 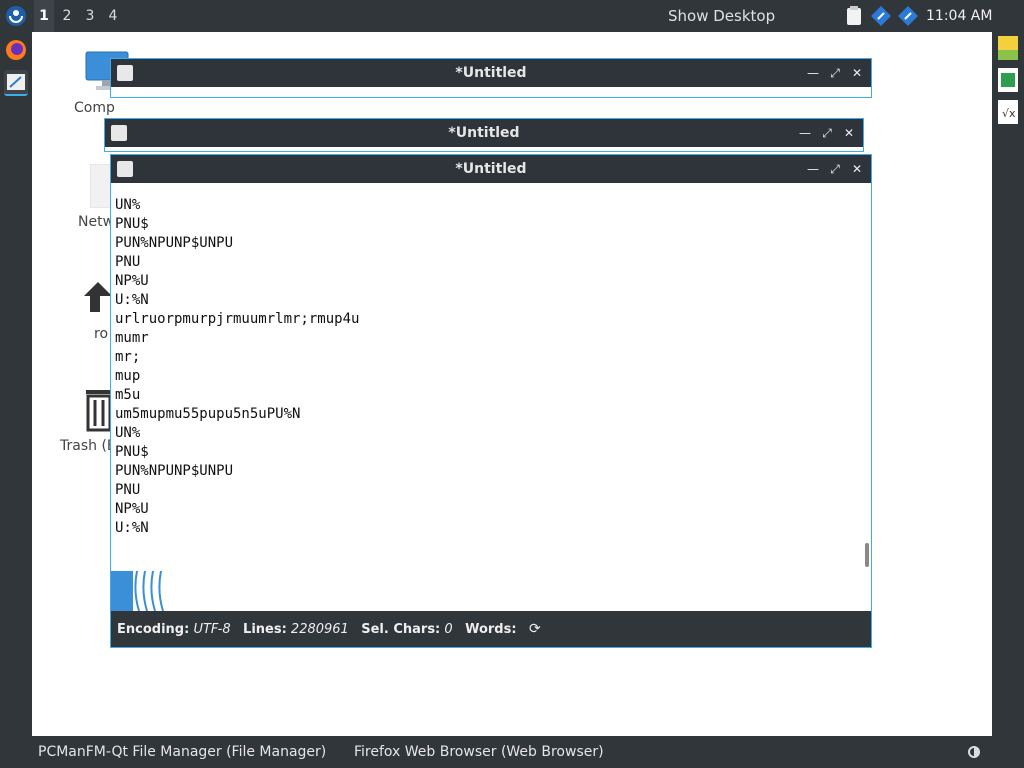 What do you see at coordinates (721, 16) in the screenshot?
I see `show-desktop-button: Show Desktop` at bounding box center [721, 16].